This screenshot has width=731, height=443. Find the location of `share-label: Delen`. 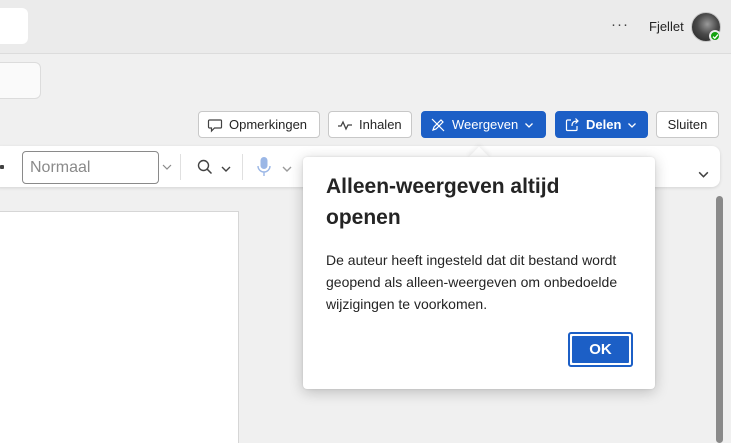

share-label: Delen is located at coordinates (604, 124).